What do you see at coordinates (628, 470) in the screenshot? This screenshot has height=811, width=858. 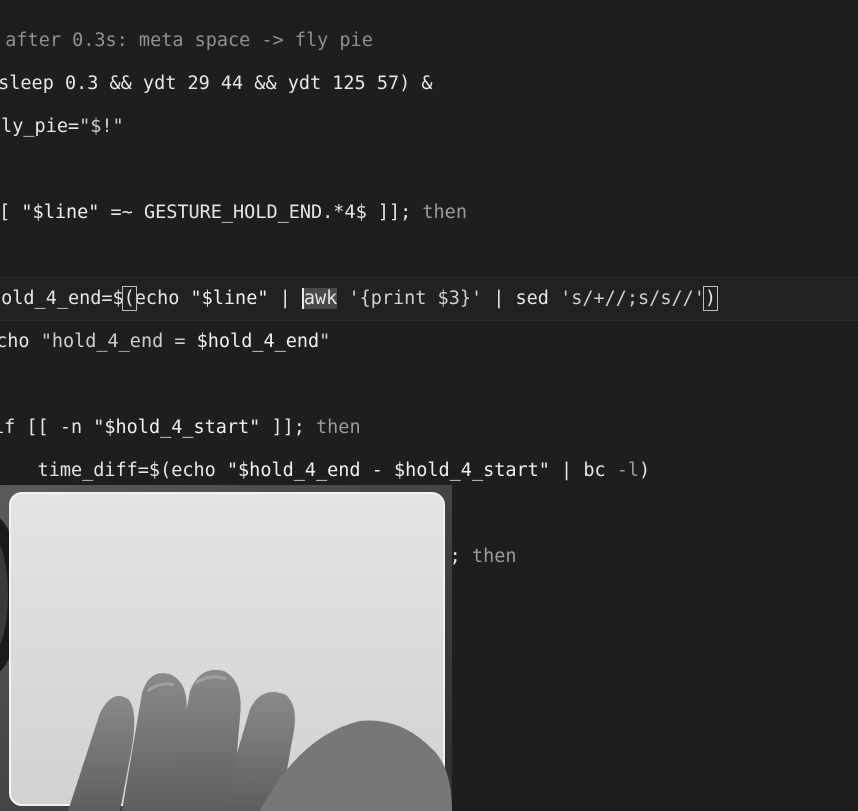 I see `code-token: -l` at bounding box center [628, 470].